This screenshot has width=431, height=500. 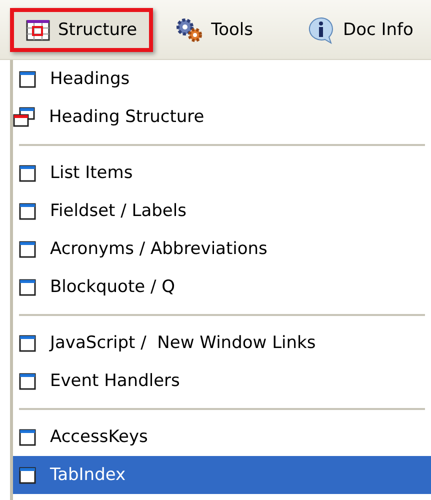 I want to click on info-icon, so click(x=320, y=30).